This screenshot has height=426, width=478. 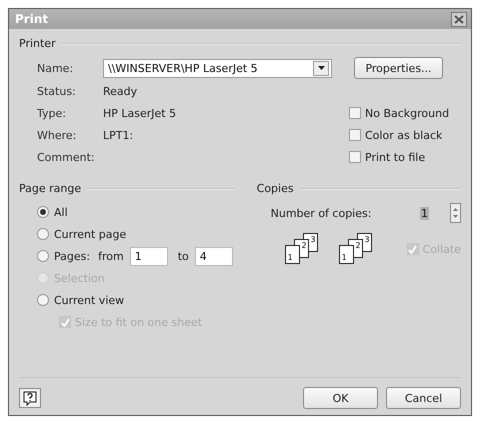 What do you see at coordinates (55, 68) in the screenshot?
I see `field-label: Name:` at bounding box center [55, 68].